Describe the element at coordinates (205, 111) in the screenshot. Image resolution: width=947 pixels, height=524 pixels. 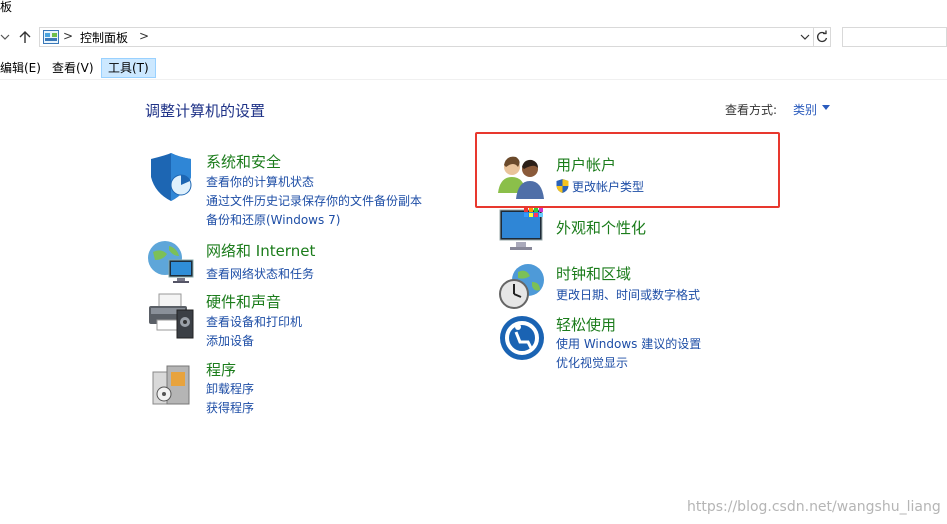
I see `page-title: 调整计算机的设置` at that location.